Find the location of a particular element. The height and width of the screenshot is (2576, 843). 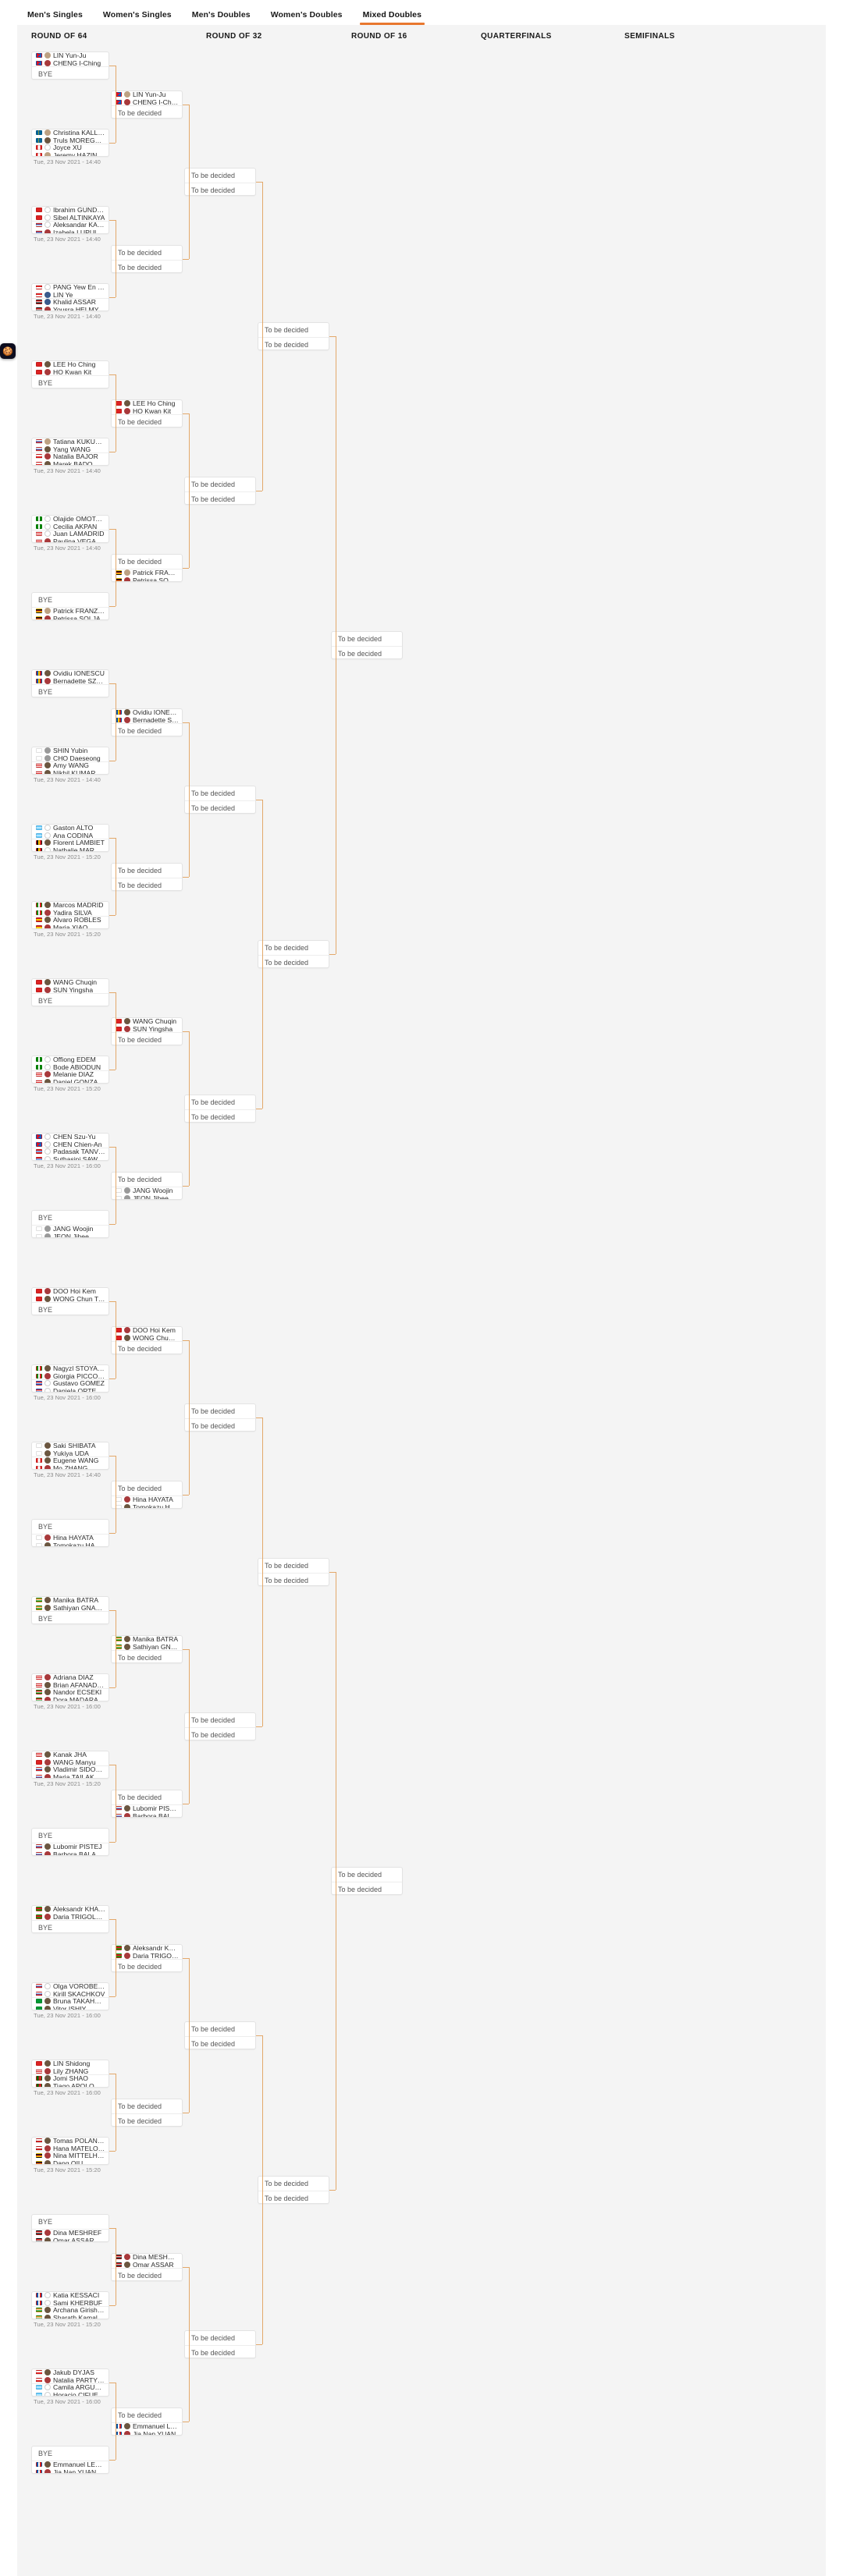

match-side-bottom: Natalia BAJOR Marek BADOWSKI is located at coordinates (70, 458).